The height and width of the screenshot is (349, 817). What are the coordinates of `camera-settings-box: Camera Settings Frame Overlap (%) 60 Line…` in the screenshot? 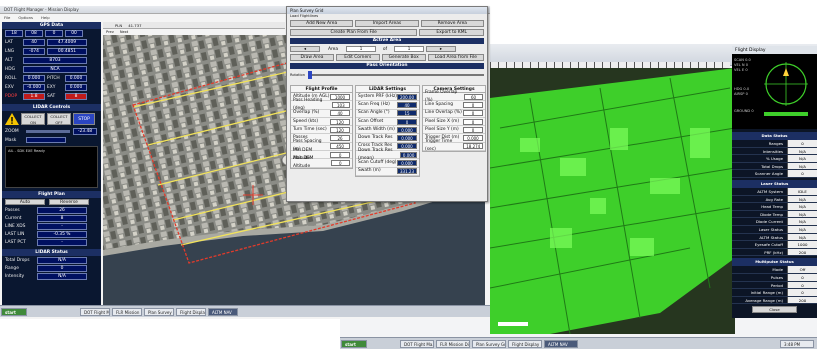 It's located at (454, 118).